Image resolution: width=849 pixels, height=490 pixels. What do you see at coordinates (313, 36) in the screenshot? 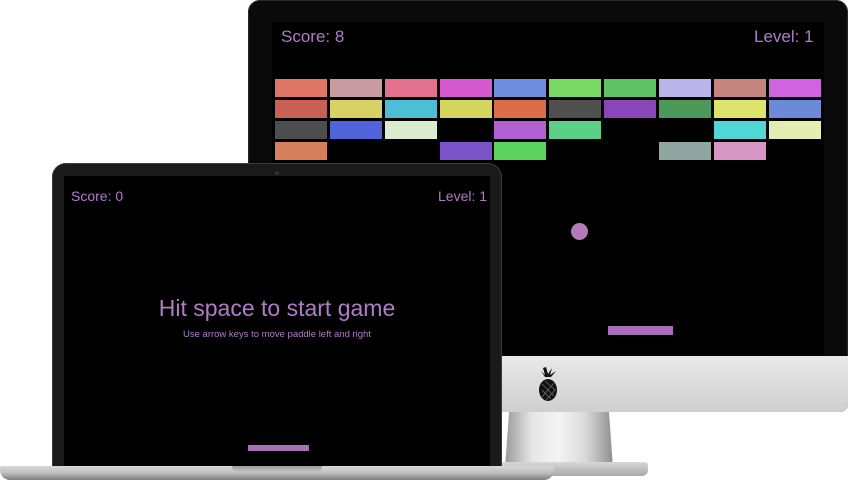
I see `desktop-score: Score: 8` at bounding box center [313, 36].